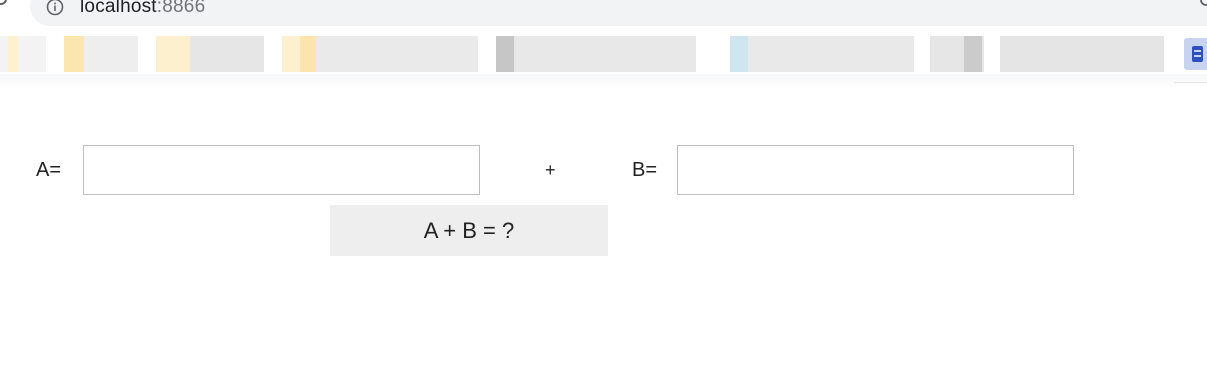 This screenshot has width=1207, height=371. I want to click on address-bar, so click(618, 13).